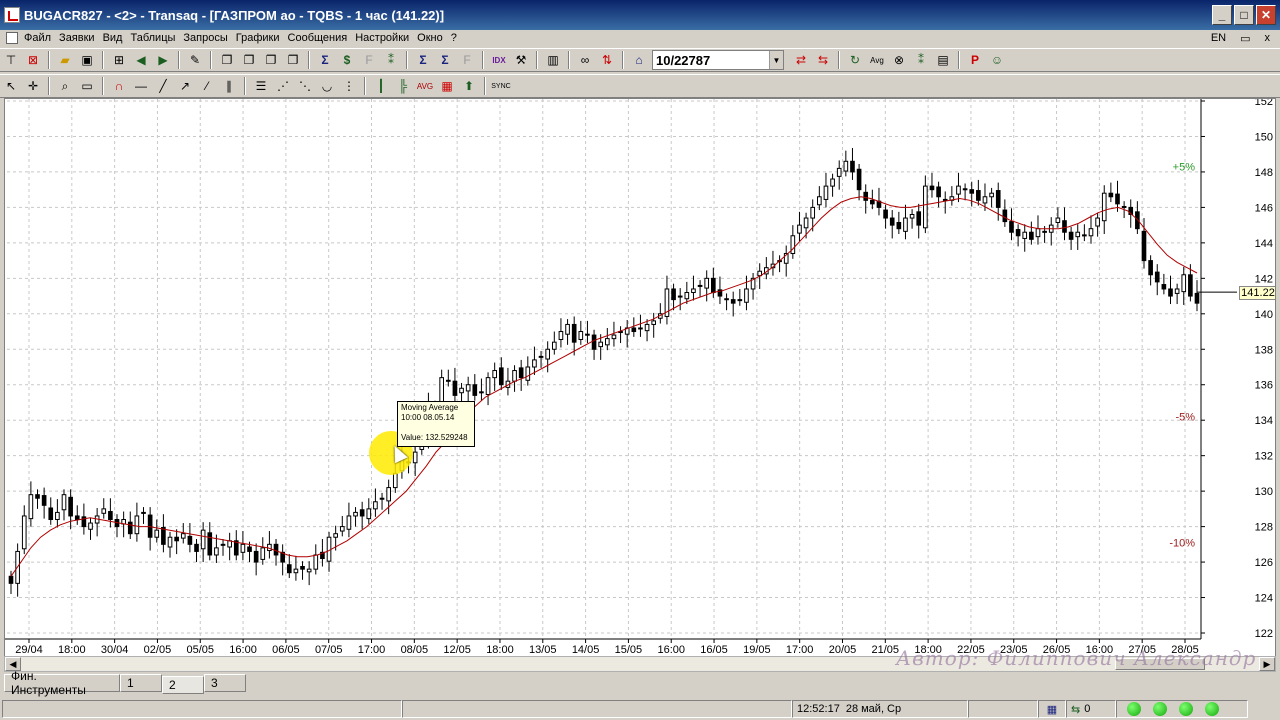 Image resolution: width=1280 pixels, height=720 pixels. Describe the element at coordinates (585, 60) in the screenshot. I see `binoculars-button: ∞` at that location.